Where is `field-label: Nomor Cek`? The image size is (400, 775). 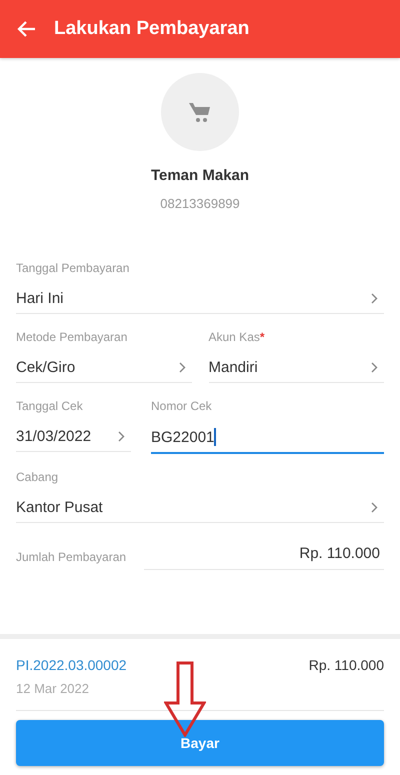 field-label: Nomor Cek is located at coordinates (182, 406).